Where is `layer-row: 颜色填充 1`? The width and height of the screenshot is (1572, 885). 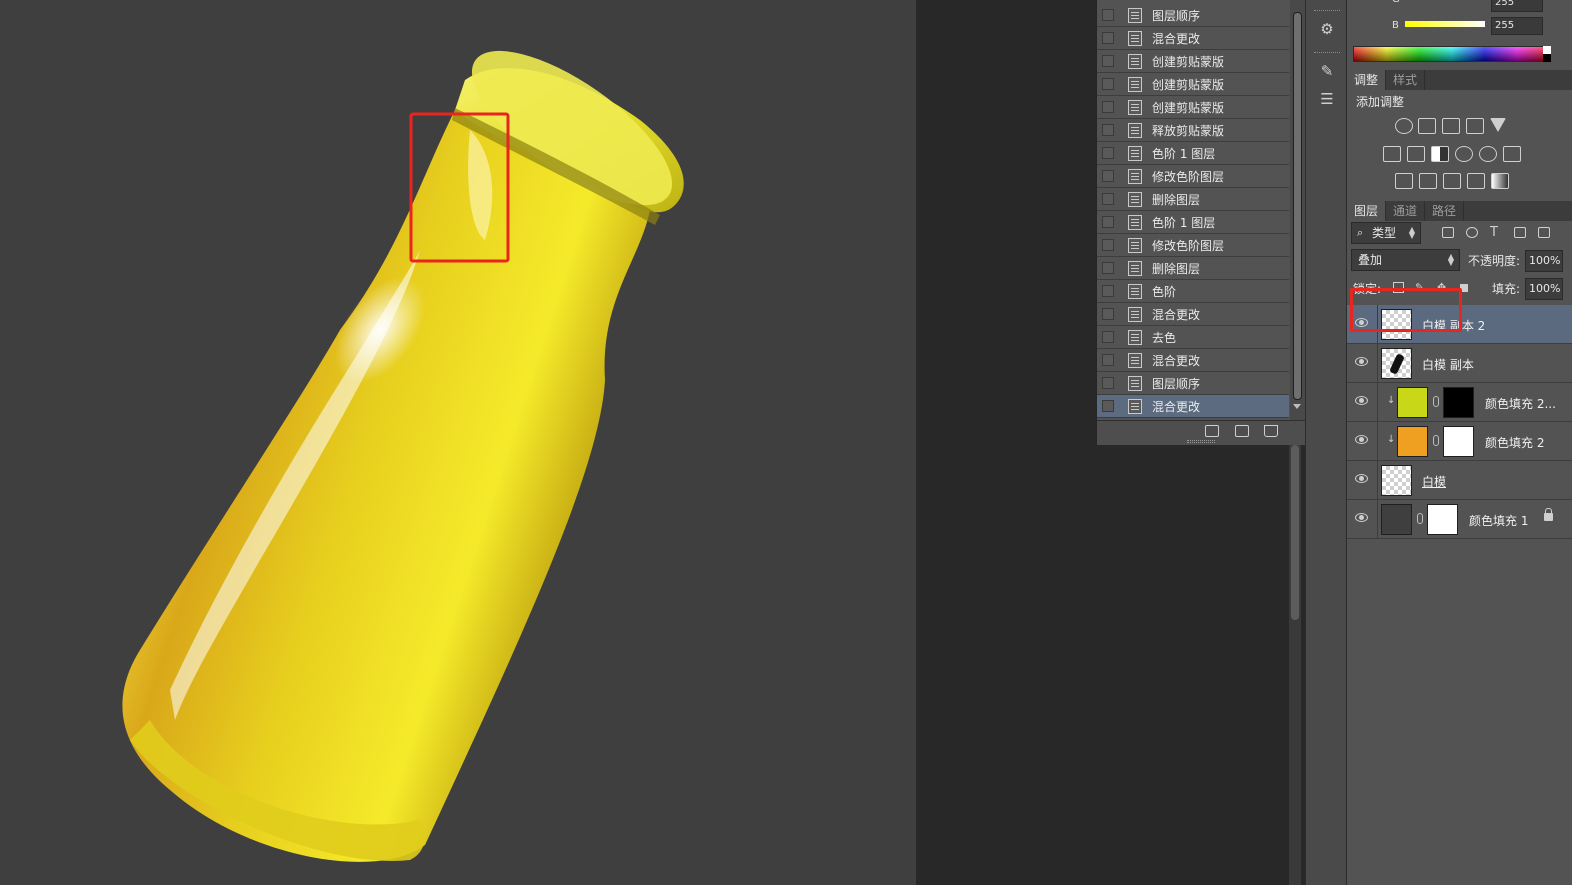 layer-row: 颜色填充 1 is located at coordinates (1459, 519).